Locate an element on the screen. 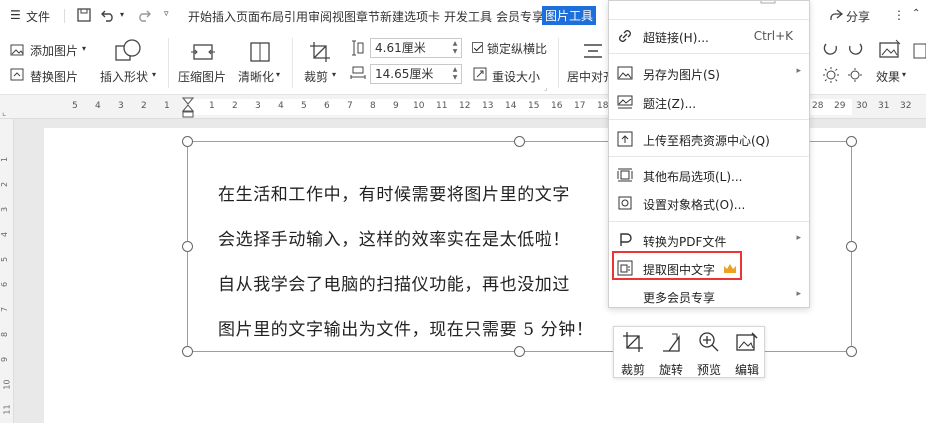 The image size is (926, 423). compress-picture-button: 压缩图片 is located at coordinates (202, 76).